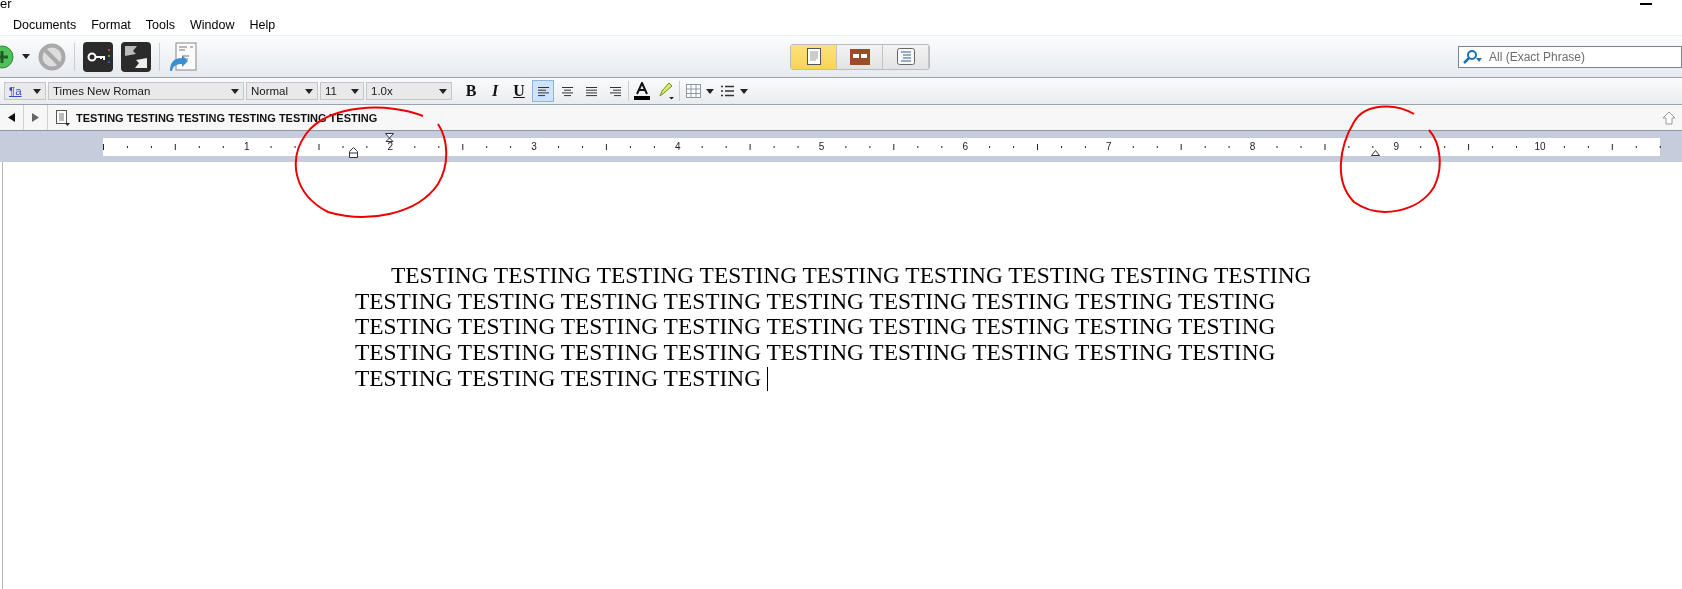 This screenshot has width=1682, height=589. What do you see at coordinates (146, 91) in the screenshot?
I see `font-dropdown: Times New Roman` at bounding box center [146, 91].